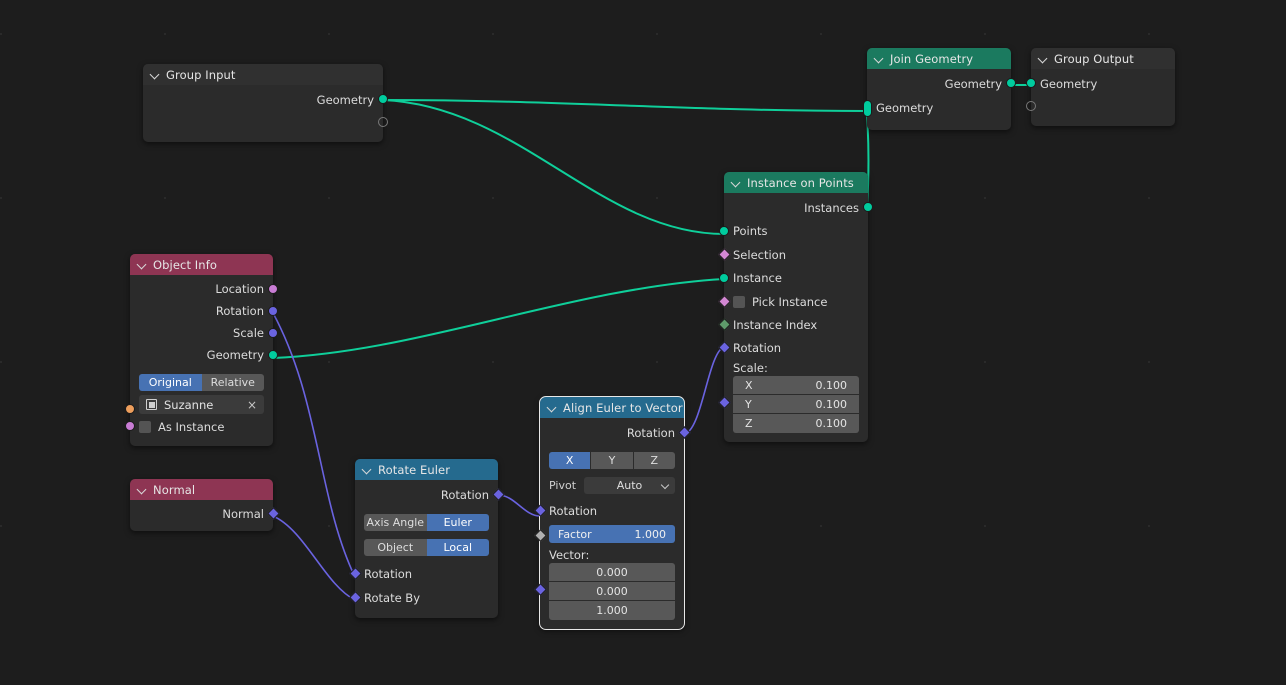 The image size is (1286, 685). I want to click on rotation-space-toggle: Object Local, so click(426, 547).